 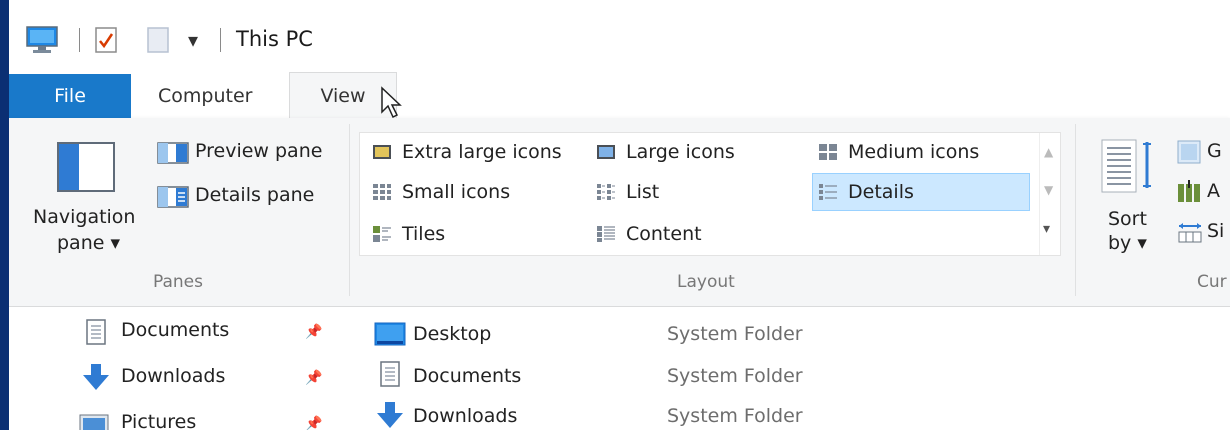 I want to click on layout-list: List, so click(x=627, y=192).